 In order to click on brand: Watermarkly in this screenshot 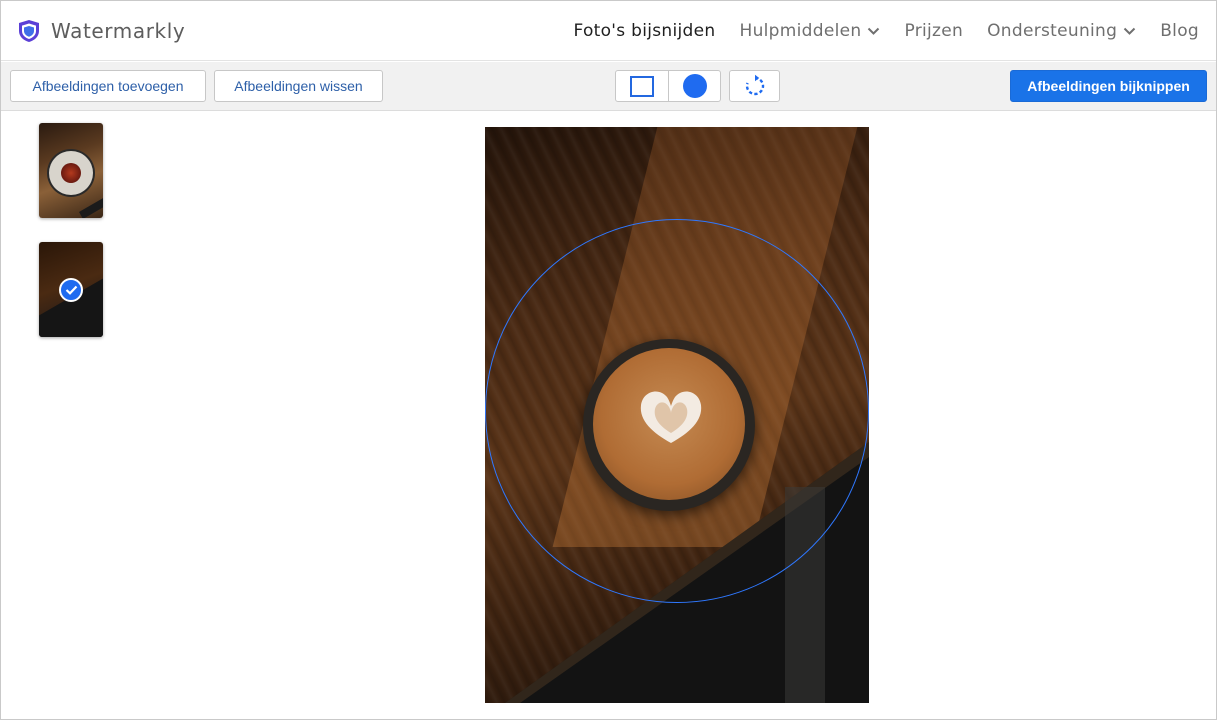, I will do `click(101, 31)`.